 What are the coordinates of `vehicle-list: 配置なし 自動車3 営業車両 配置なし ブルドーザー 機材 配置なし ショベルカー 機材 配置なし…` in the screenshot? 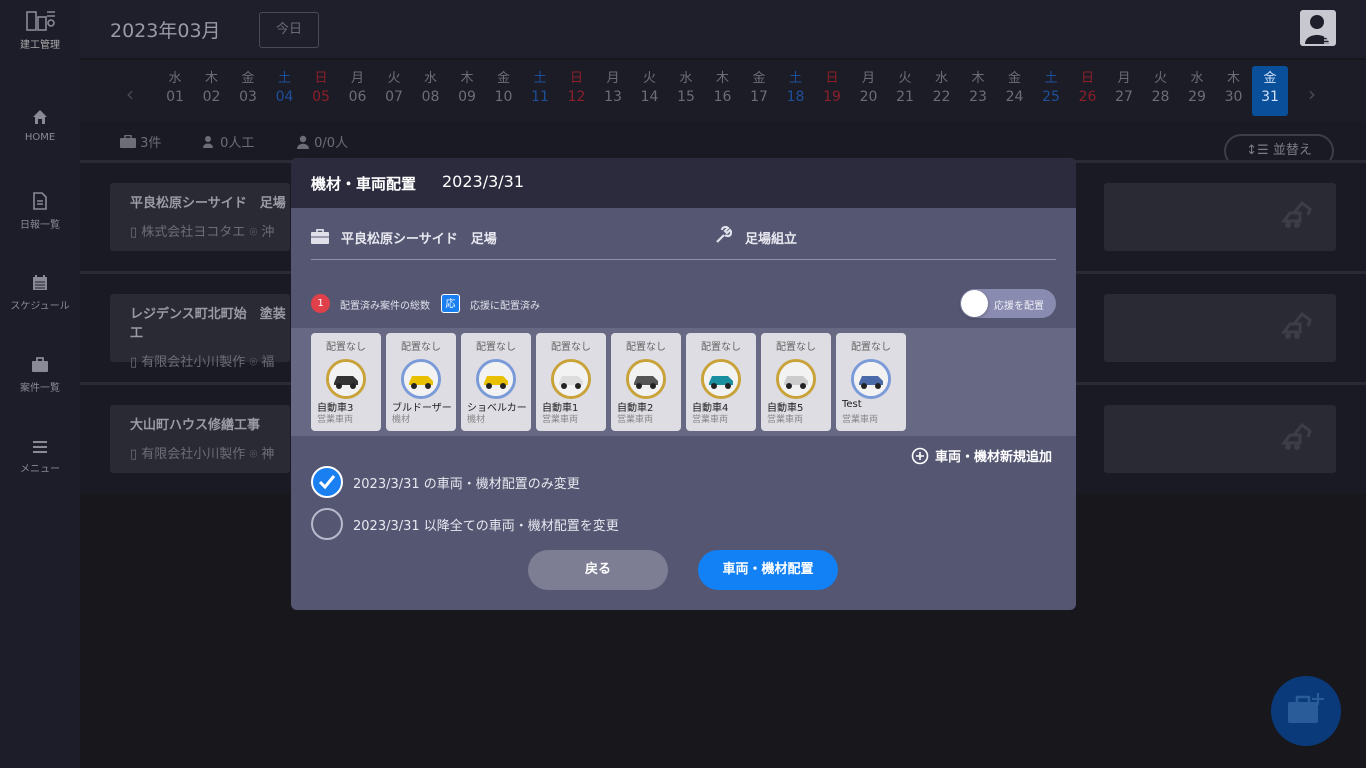 It's located at (683, 382).